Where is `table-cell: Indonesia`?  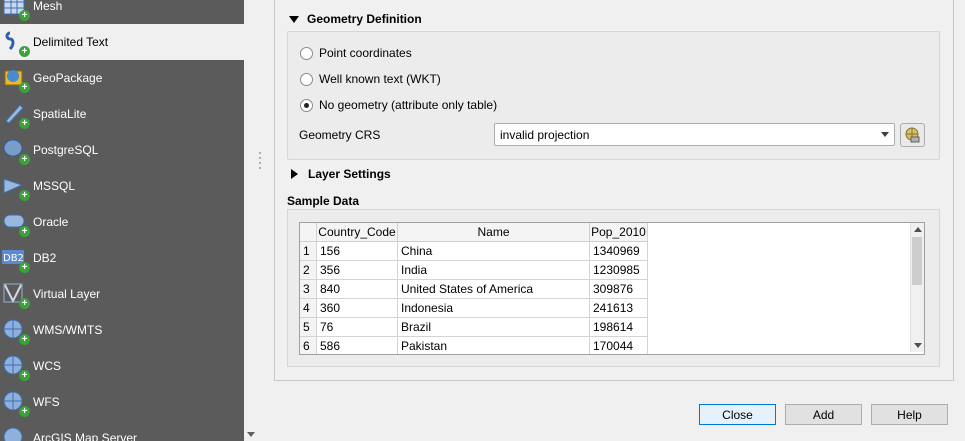
table-cell: Indonesia is located at coordinates (494, 308).